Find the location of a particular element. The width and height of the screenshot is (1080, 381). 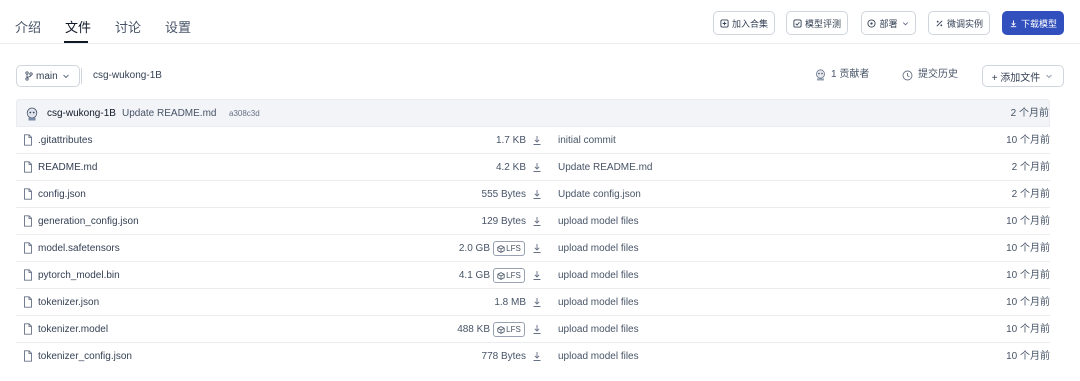

file-name: model.safetensors is located at coordinates (79, 249).